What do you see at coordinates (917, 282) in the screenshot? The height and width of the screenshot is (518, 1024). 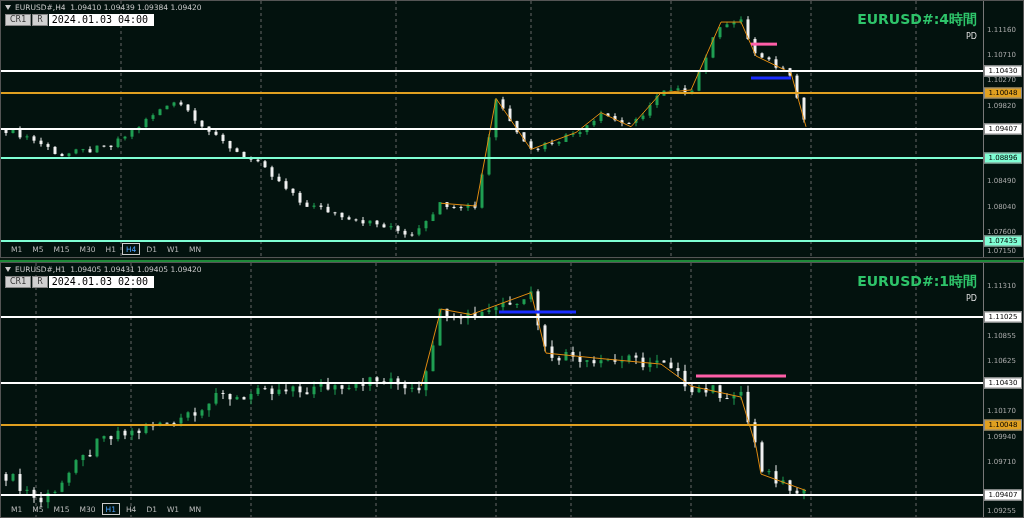 I see `chart-title: EURUSD#:1時間` at bounding box center [917, 282].